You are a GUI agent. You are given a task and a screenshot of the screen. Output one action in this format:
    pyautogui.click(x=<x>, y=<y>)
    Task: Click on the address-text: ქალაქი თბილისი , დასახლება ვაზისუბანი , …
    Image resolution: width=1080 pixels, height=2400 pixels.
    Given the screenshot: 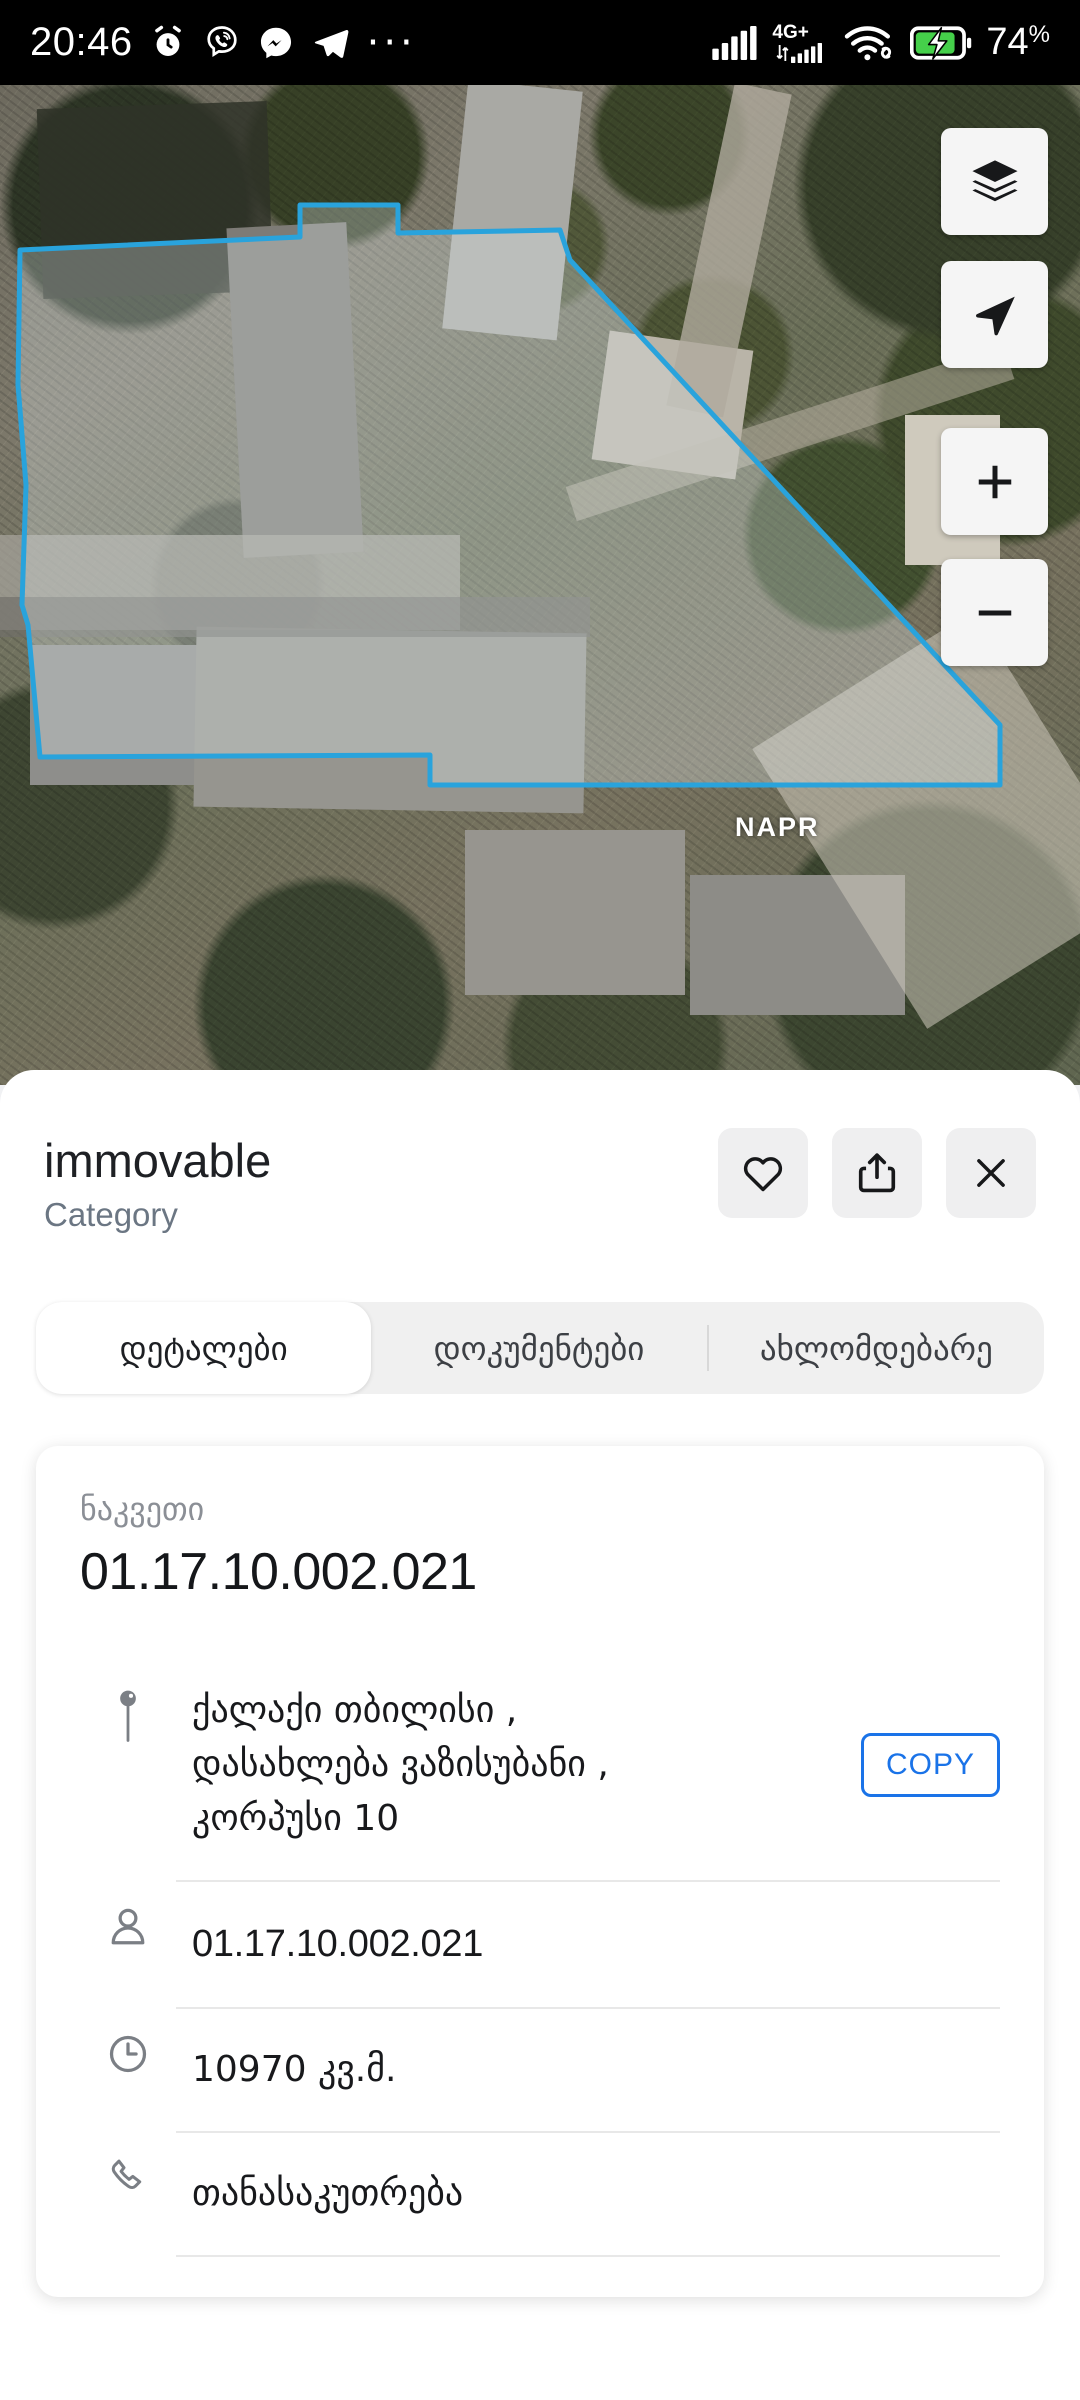 What is the action you would take?
    pyautogui.click(x=400, y=1765)
    